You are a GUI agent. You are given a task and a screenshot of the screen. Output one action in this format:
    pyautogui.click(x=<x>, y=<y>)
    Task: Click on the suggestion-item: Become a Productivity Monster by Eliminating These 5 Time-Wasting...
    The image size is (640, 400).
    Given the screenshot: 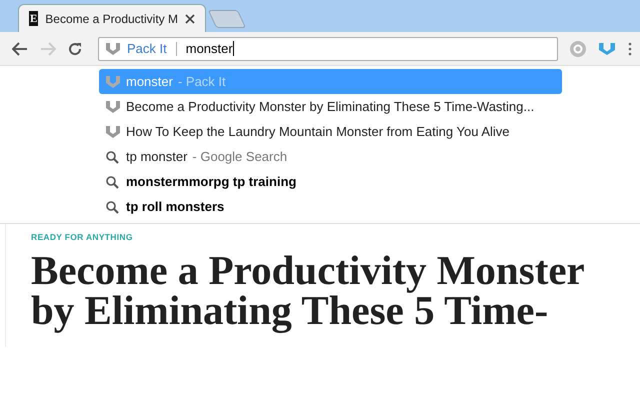 What is the action you would take?
    pyautogui.click(x=330, y=106)
    